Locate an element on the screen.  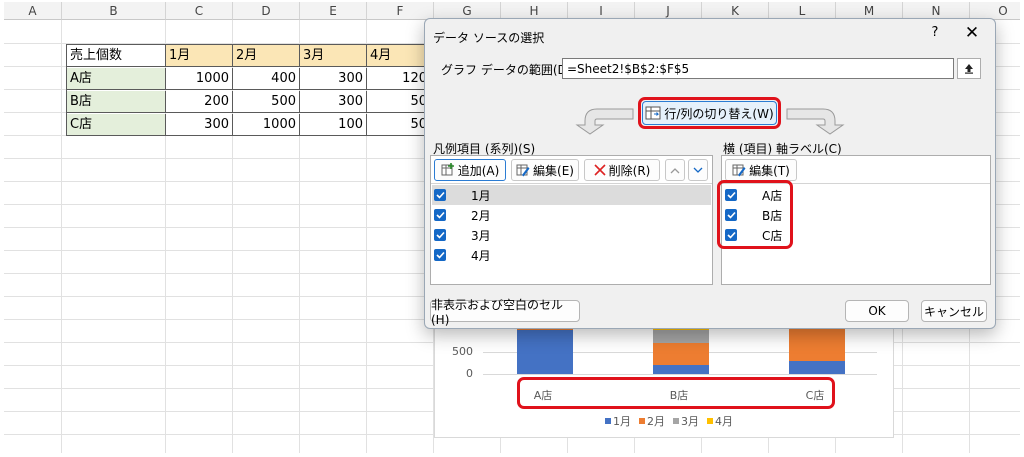
switch-row-column-button: 行/列の切り替え(W) is located at coordinates (709, 113).